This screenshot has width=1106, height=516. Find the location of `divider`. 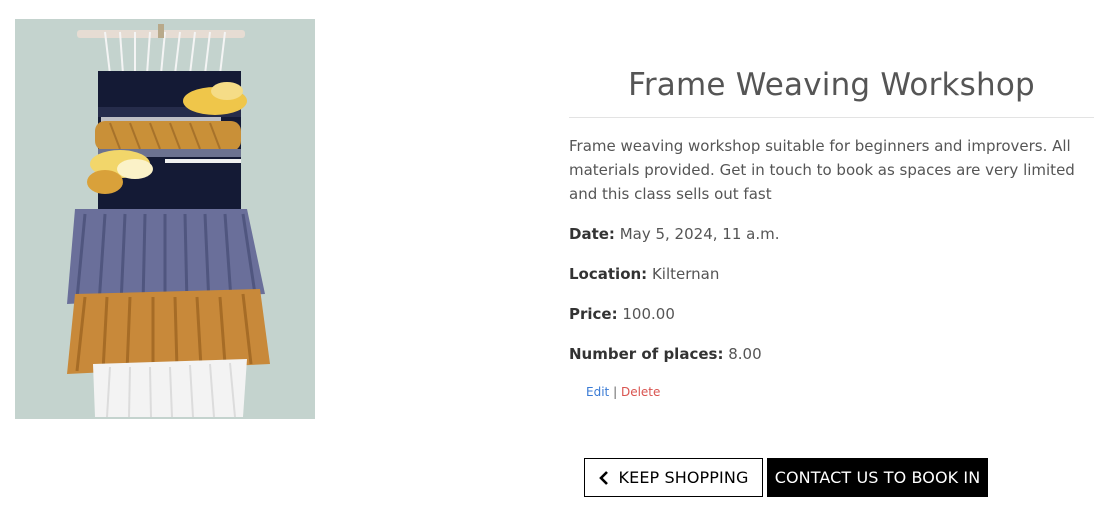

divider is located at coordinates (831, 117).